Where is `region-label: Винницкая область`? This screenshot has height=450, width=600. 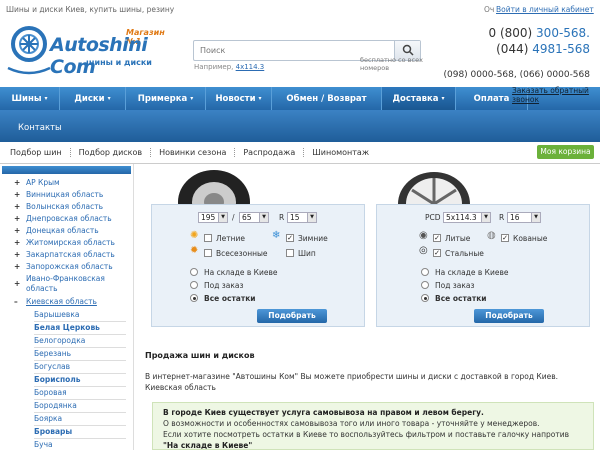 region-label: Винницкая область is located at coordinates (65, 194).